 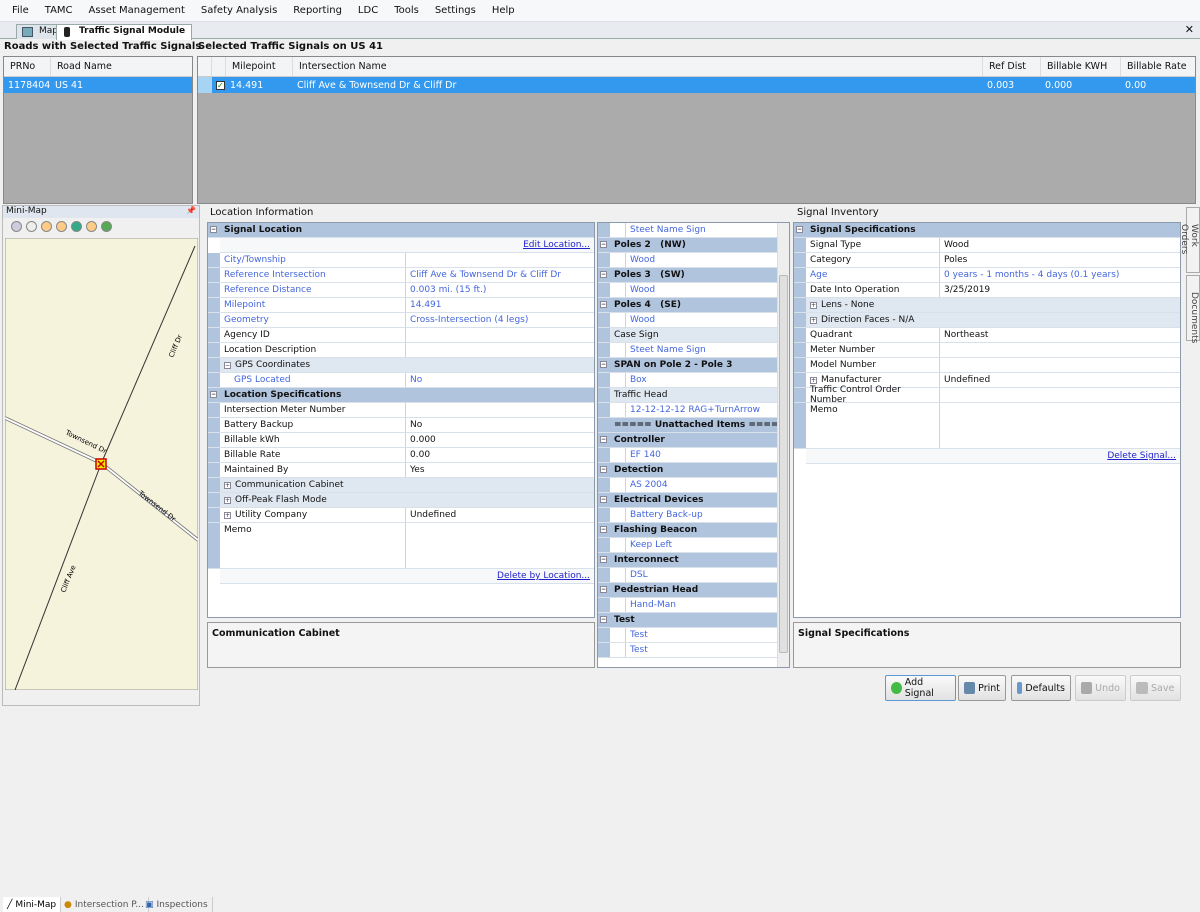 What do you see at coordinates (401, 230) in the screenshot?
I see `category-header: − Signal Location` at bounding box center [401, 230].